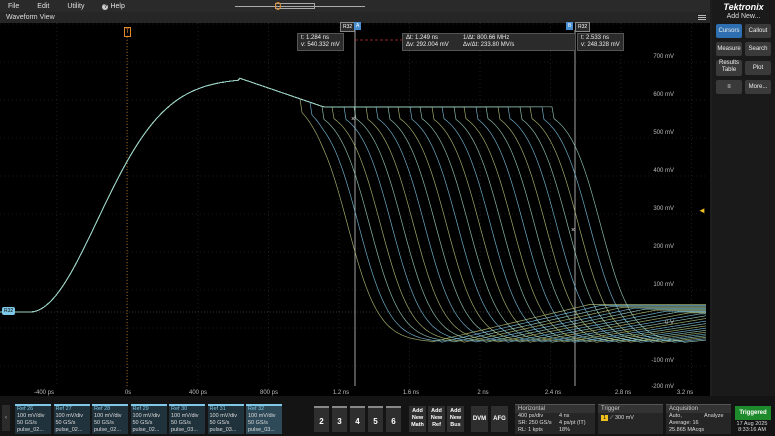 The image size is (775, 436). What do you see at coordinates (663, 285) in the screenshot?
I see `y-tick: 100 mV` at bounding box center [663, 285].